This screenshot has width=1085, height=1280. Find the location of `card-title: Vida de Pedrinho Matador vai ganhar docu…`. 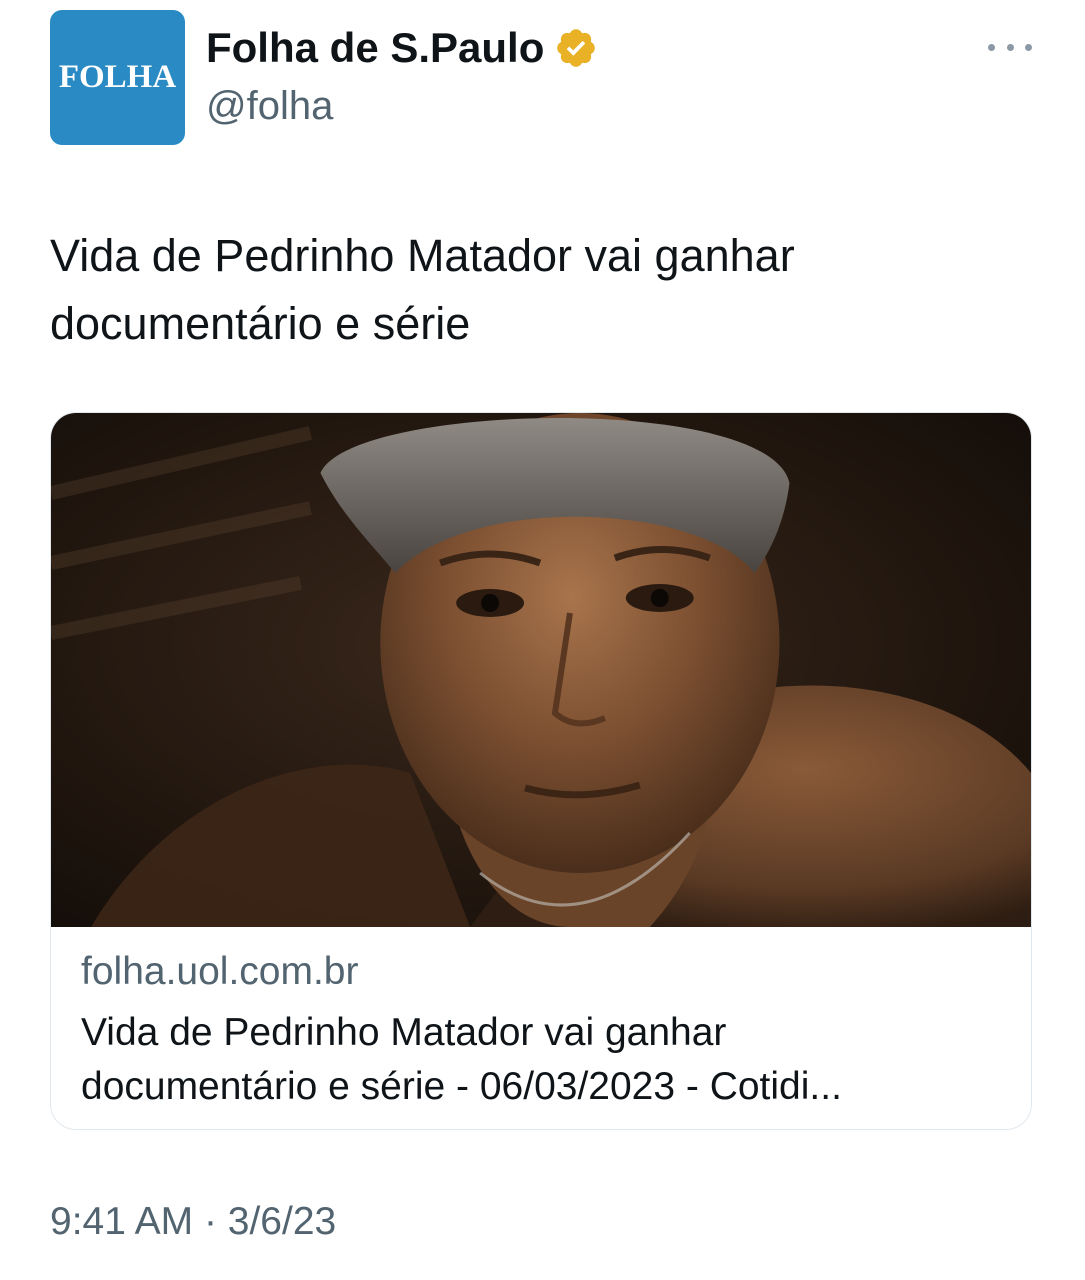

card-title: Vida de Pedrinho Matador vai ganhar docu… is located at coordinates (546, 1060).